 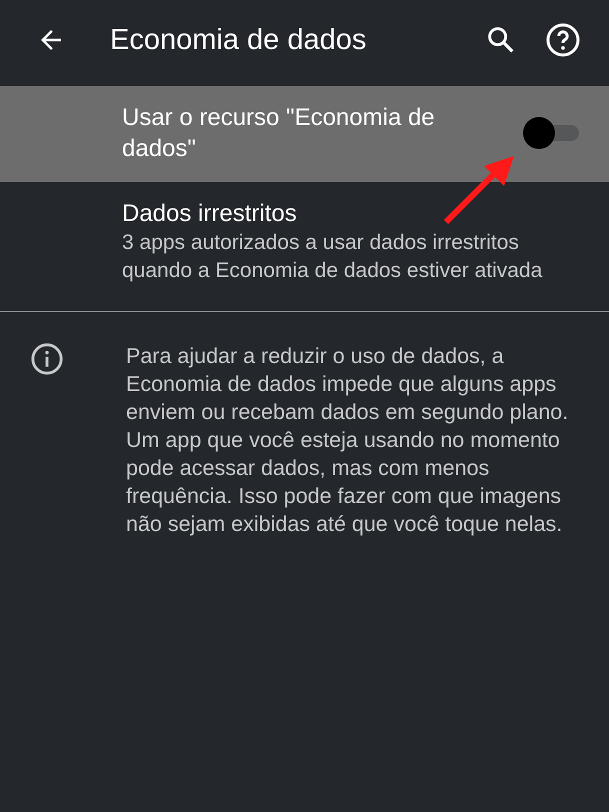 I want to click on setting-title: Dados irrestritos, so click(x=210, y=214).